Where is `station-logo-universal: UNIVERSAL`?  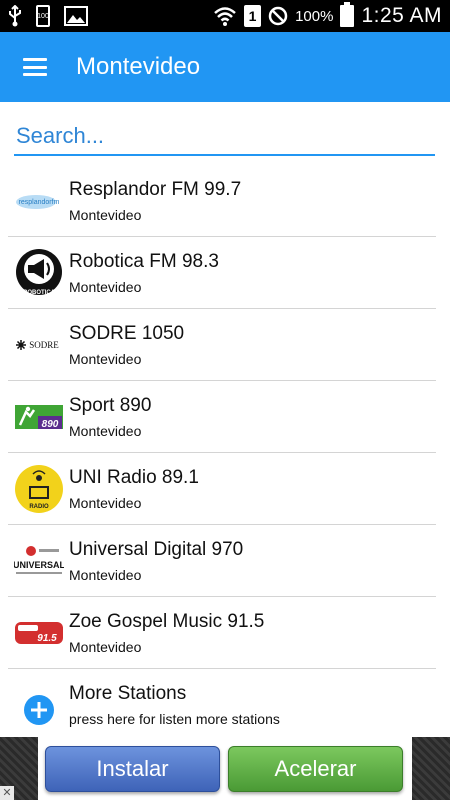 station-logo-universal: UNIVERSAL is located at coordinates (39, 560).